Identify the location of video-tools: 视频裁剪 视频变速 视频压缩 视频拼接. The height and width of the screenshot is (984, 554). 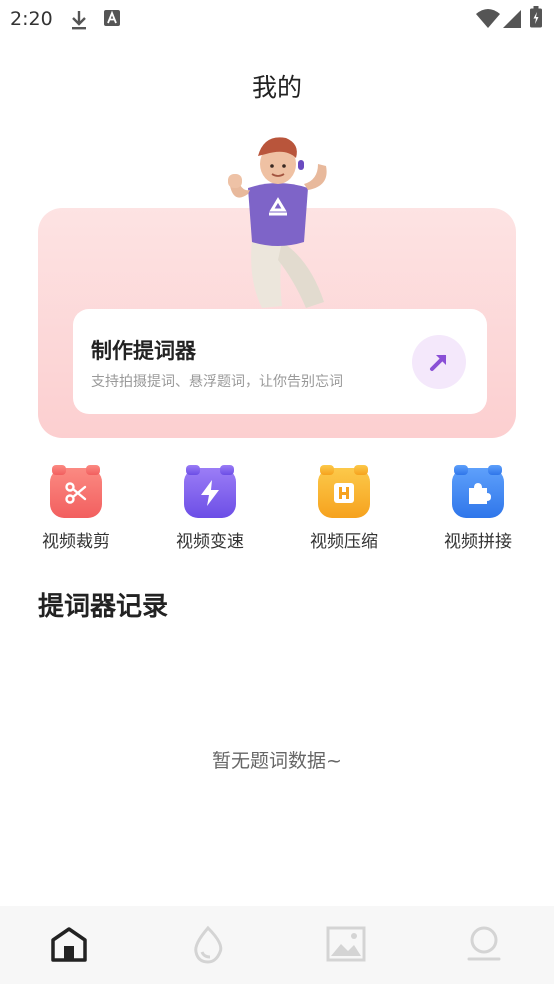
(277, 511).